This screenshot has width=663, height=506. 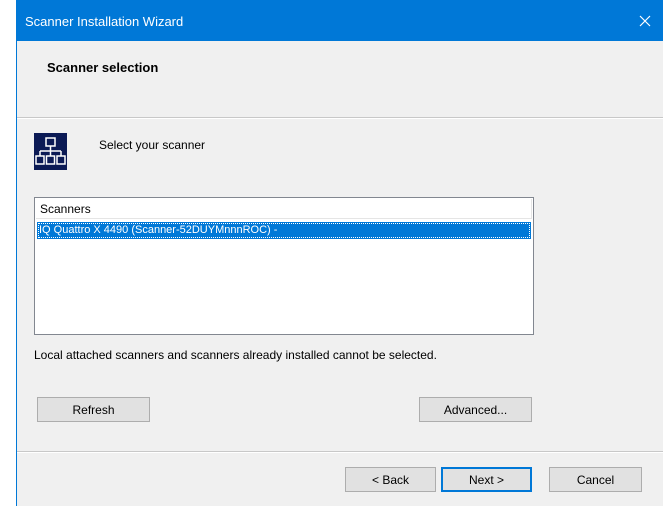 I want to click on next-button-label: Next >, so click(x=486, y=479).